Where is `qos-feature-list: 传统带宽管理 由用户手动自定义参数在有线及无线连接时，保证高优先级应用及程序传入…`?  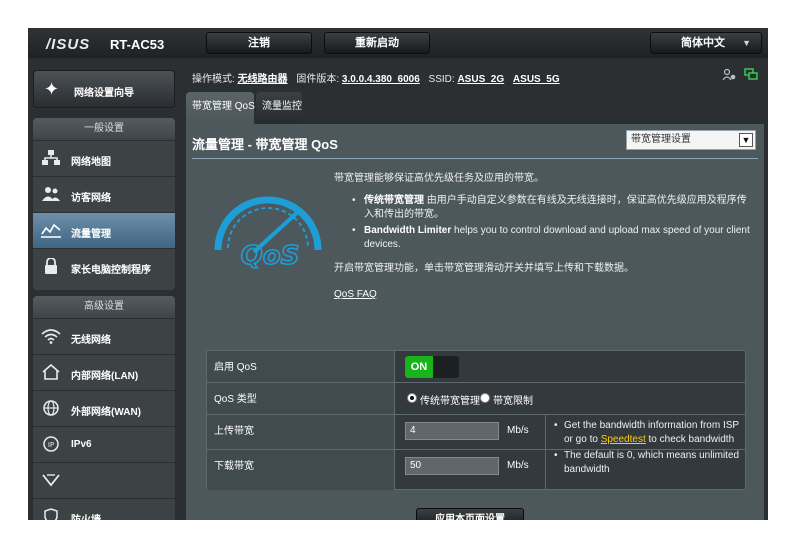
qos-feature-list: 传统带宽管理 由用户手动自定义参数在有线及无线连接时，保证高优先级应用及程序传入… is located at coordinates (544, 223).